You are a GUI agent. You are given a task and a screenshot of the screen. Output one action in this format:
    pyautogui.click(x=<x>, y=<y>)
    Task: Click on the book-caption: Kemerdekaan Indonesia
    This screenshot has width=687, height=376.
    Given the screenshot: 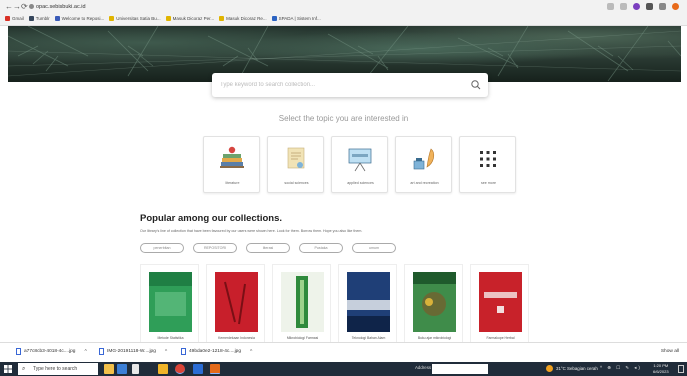 What is the action you would take?
    pyautogui.click(x=236, y=338)
    